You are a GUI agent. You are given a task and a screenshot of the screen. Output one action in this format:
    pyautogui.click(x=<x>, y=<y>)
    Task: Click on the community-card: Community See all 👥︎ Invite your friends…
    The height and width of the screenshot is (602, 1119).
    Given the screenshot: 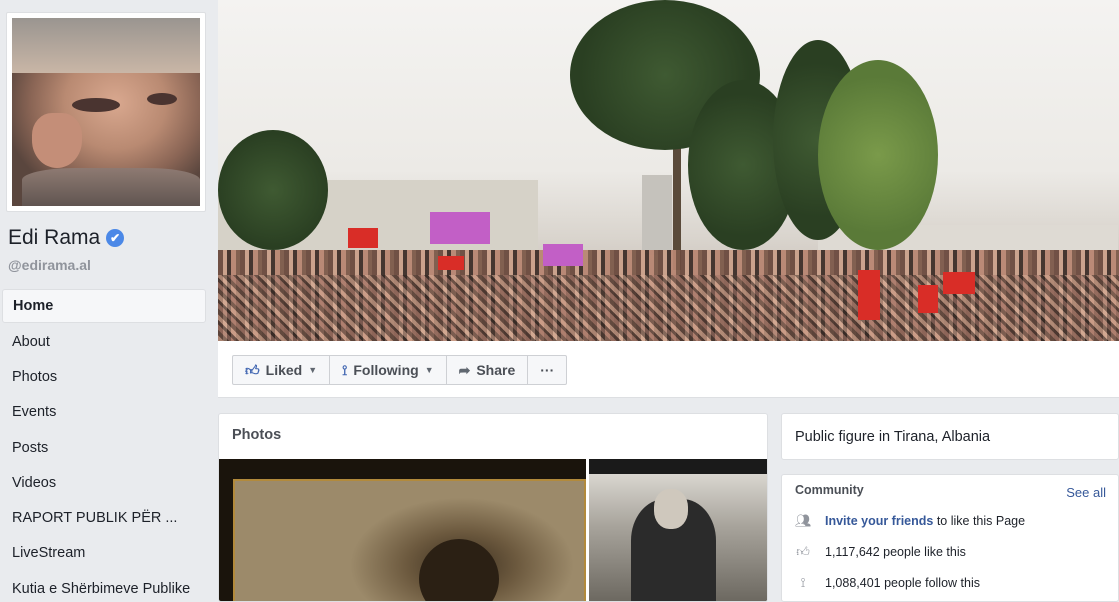 What is the action you would take?
    pyautogui.click(x=950, y=538)
    